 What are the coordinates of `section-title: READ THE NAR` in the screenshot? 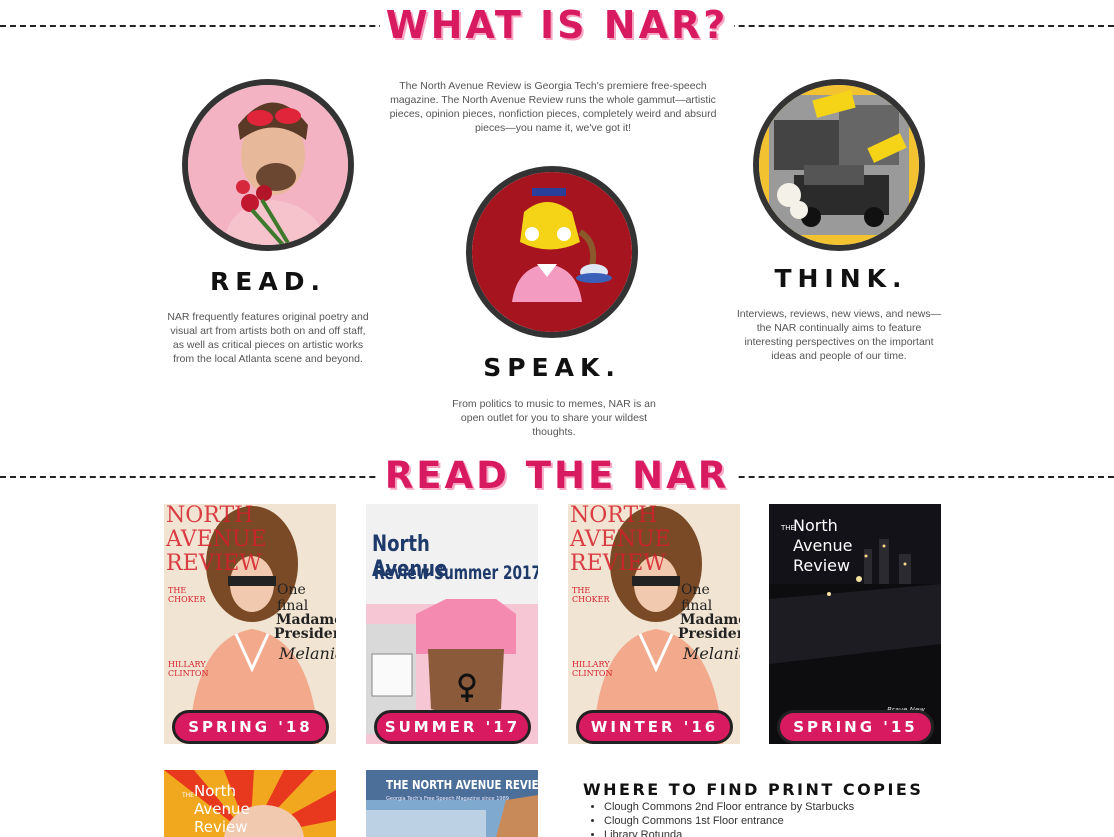 It's located at (557, 475).